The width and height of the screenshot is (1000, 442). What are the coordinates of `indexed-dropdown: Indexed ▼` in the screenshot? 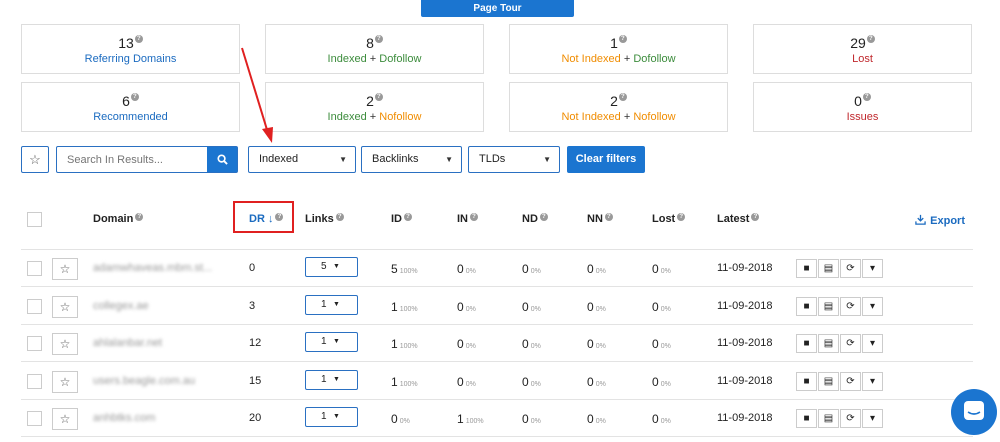 It's located at (302, 159).